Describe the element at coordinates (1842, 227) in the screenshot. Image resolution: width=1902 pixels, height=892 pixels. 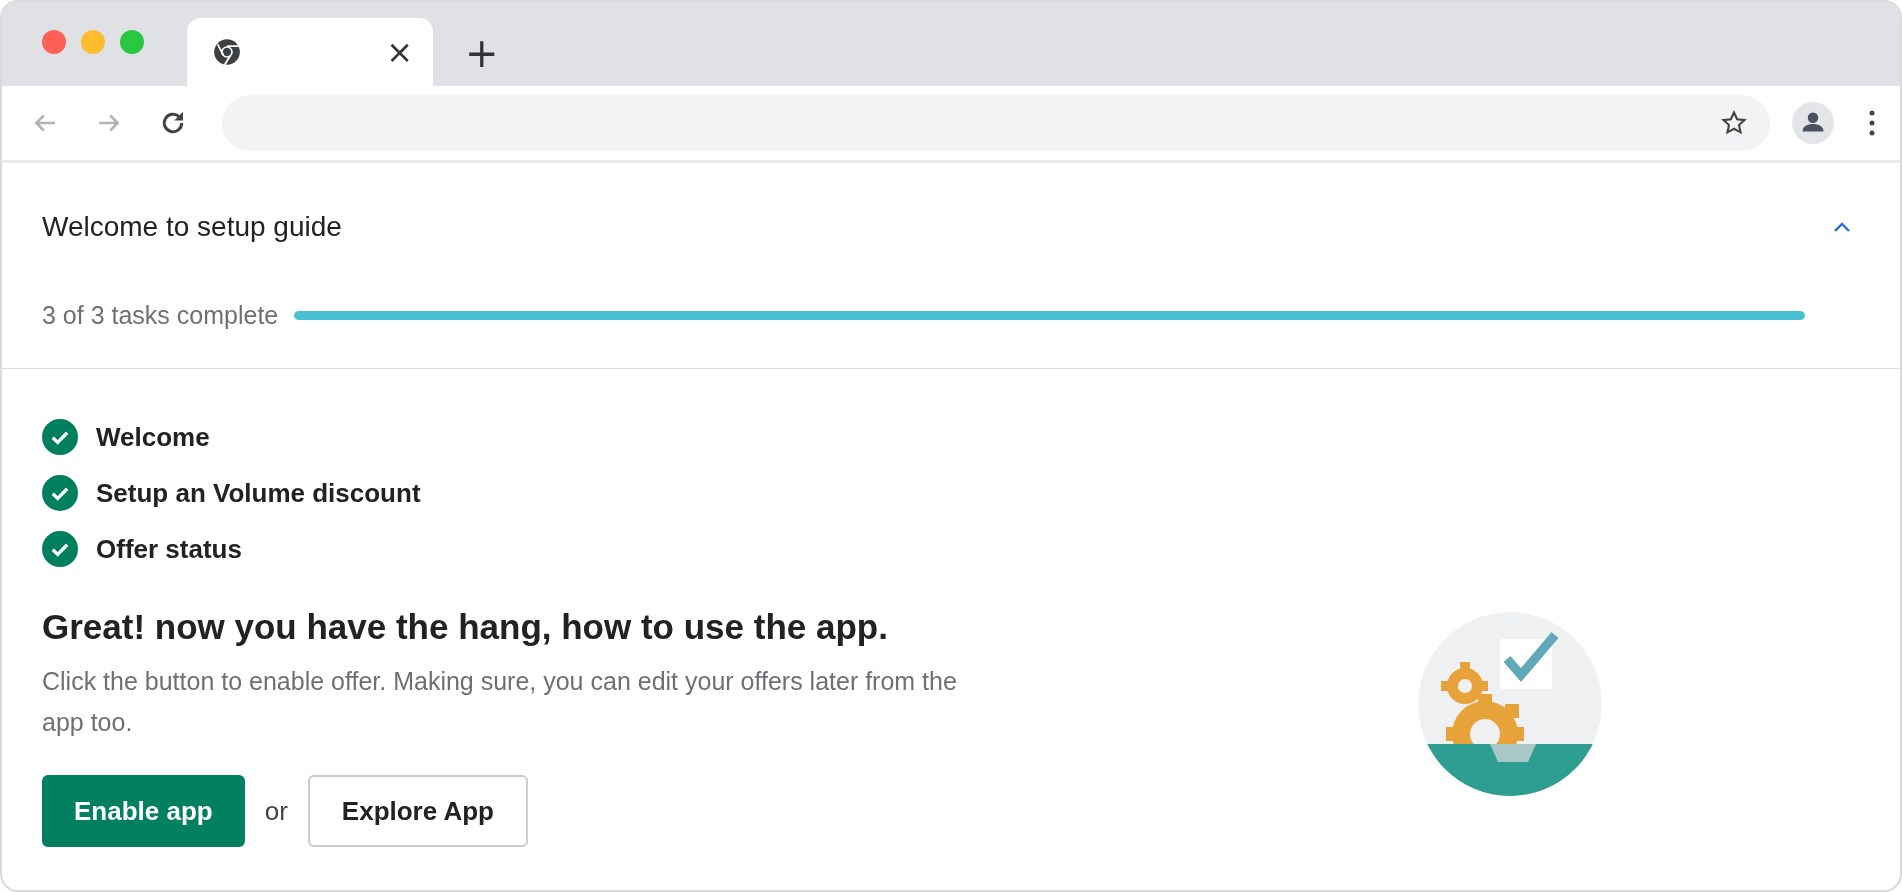
I see `chevron-icon` at that location.